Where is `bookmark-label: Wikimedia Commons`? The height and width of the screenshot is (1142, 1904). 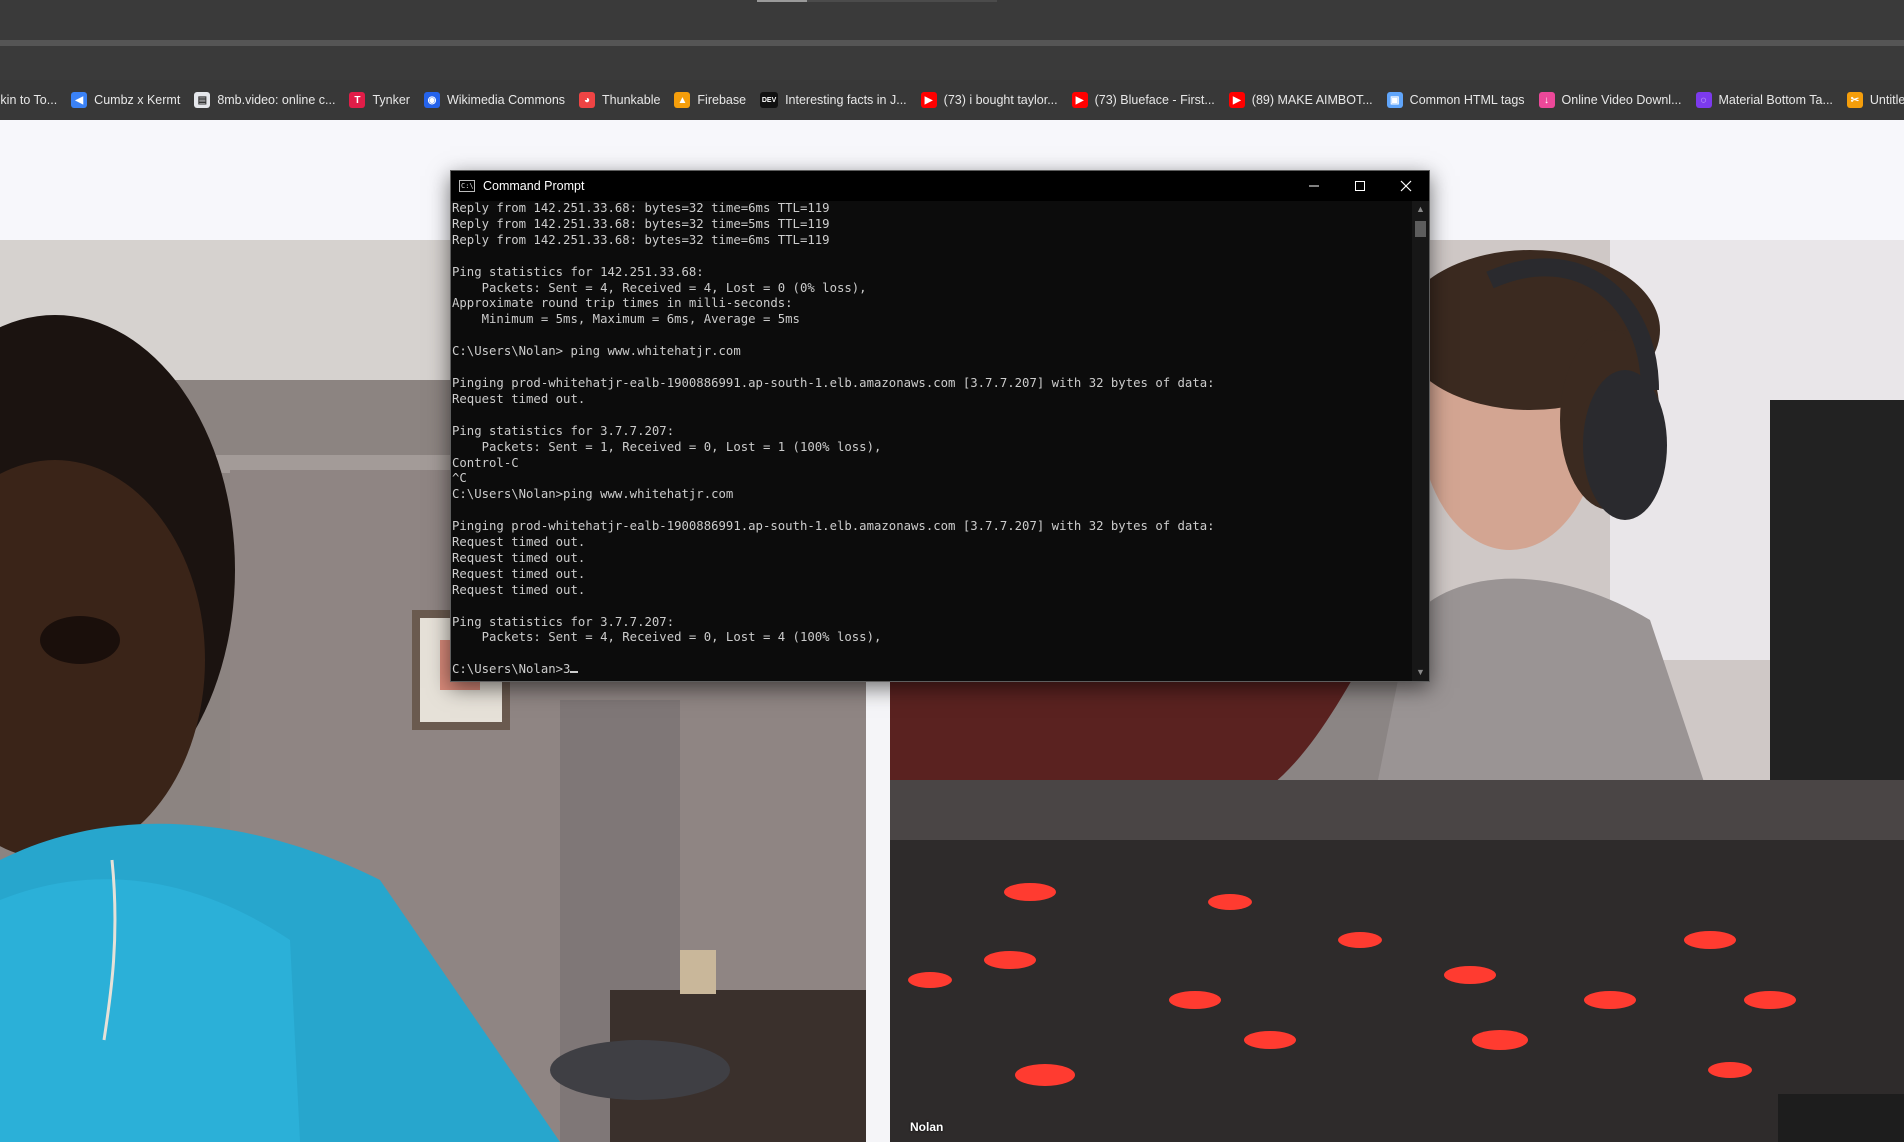 bookmark-label: Wikimedia Commons is located at coordinates (506, 100).